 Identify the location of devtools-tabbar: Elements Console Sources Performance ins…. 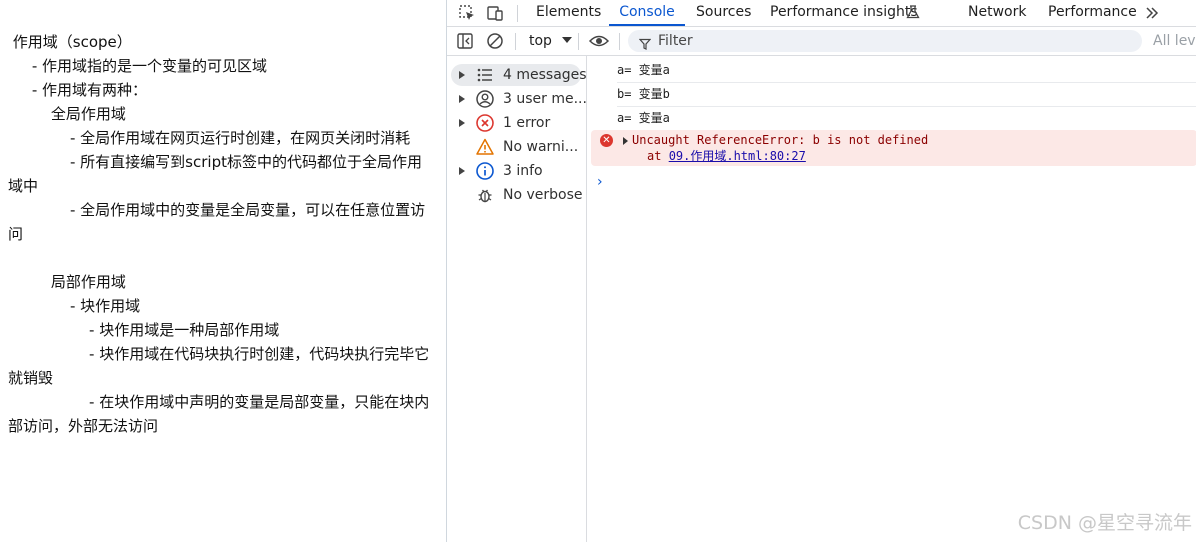
(821, 13).